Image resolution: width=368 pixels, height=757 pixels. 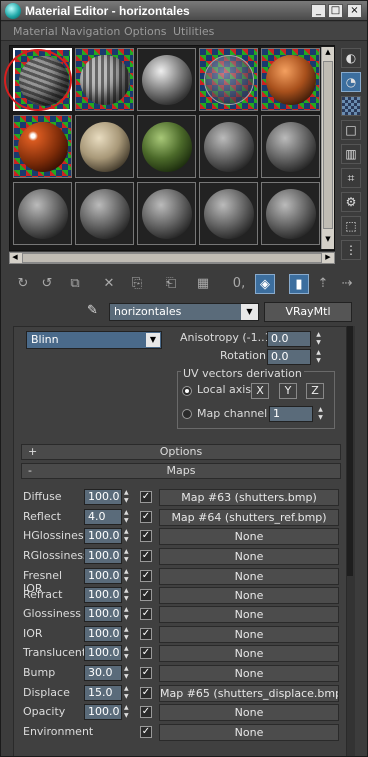 What do you see at coordinates (203, 284) in the screenshot?
I see `put-to-library-icon: ▦` at bounding box center [203, 284].